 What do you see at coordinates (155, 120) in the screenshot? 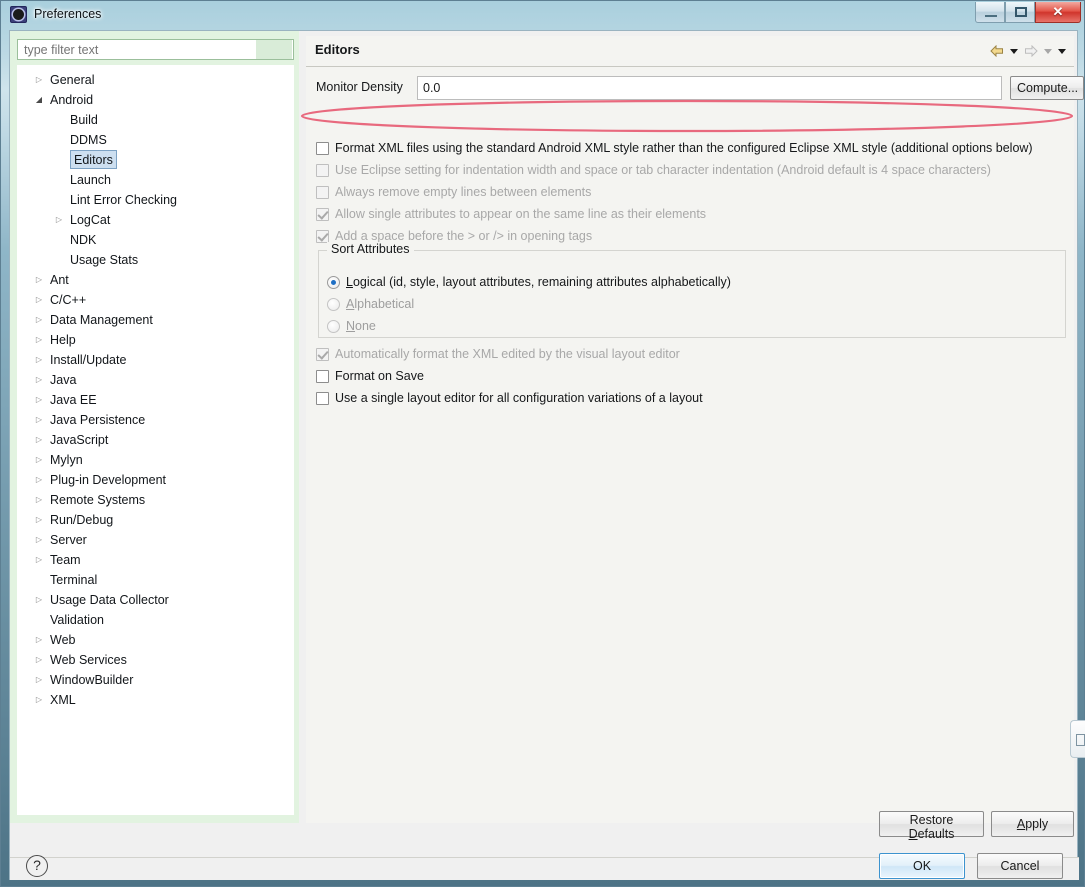
I see `tree-item-build: Build` at bounding box center [155, 120].